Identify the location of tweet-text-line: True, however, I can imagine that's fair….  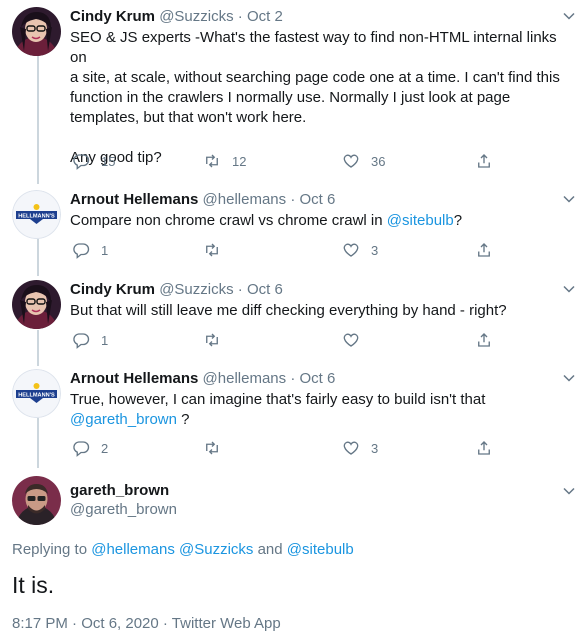
(278, 399).